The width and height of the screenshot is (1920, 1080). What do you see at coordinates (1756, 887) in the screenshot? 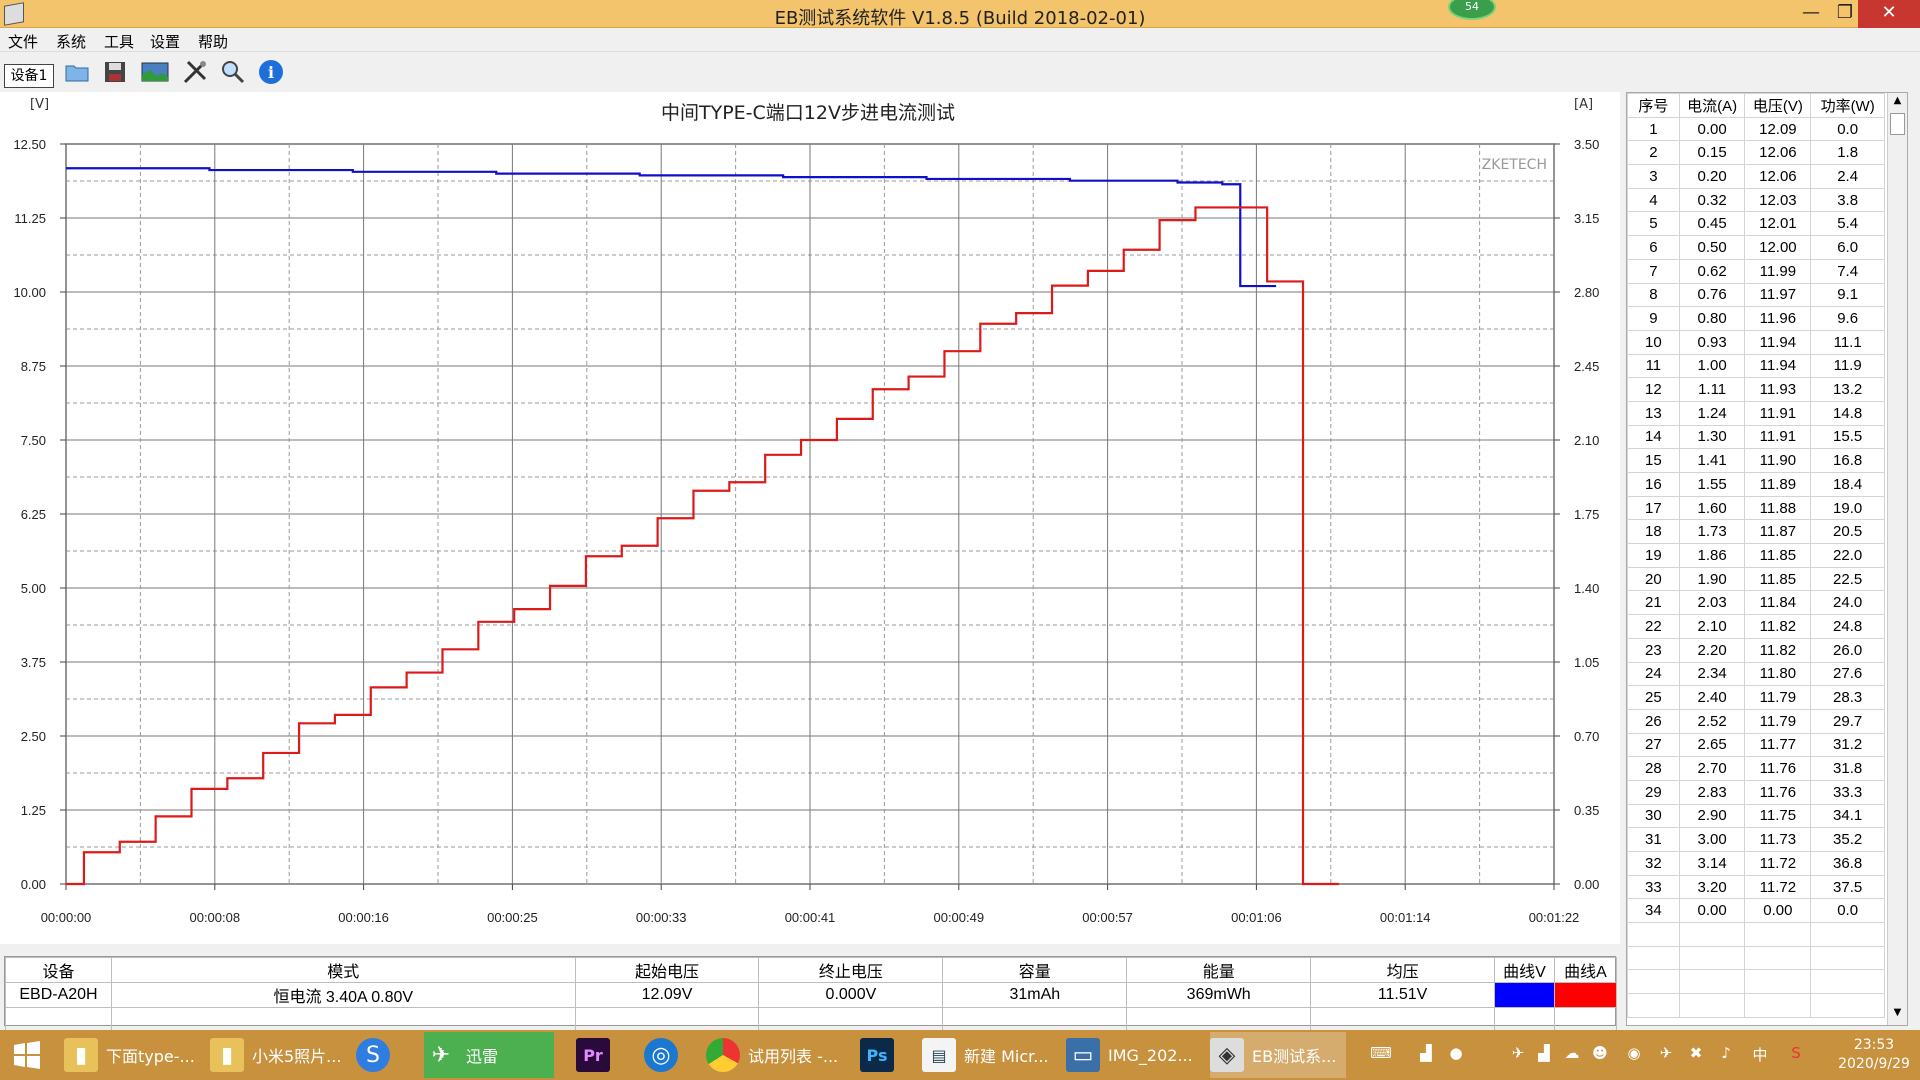
I see `table-row: 33 3.20 11.72 37.5` at bounding box center [1756, 887].